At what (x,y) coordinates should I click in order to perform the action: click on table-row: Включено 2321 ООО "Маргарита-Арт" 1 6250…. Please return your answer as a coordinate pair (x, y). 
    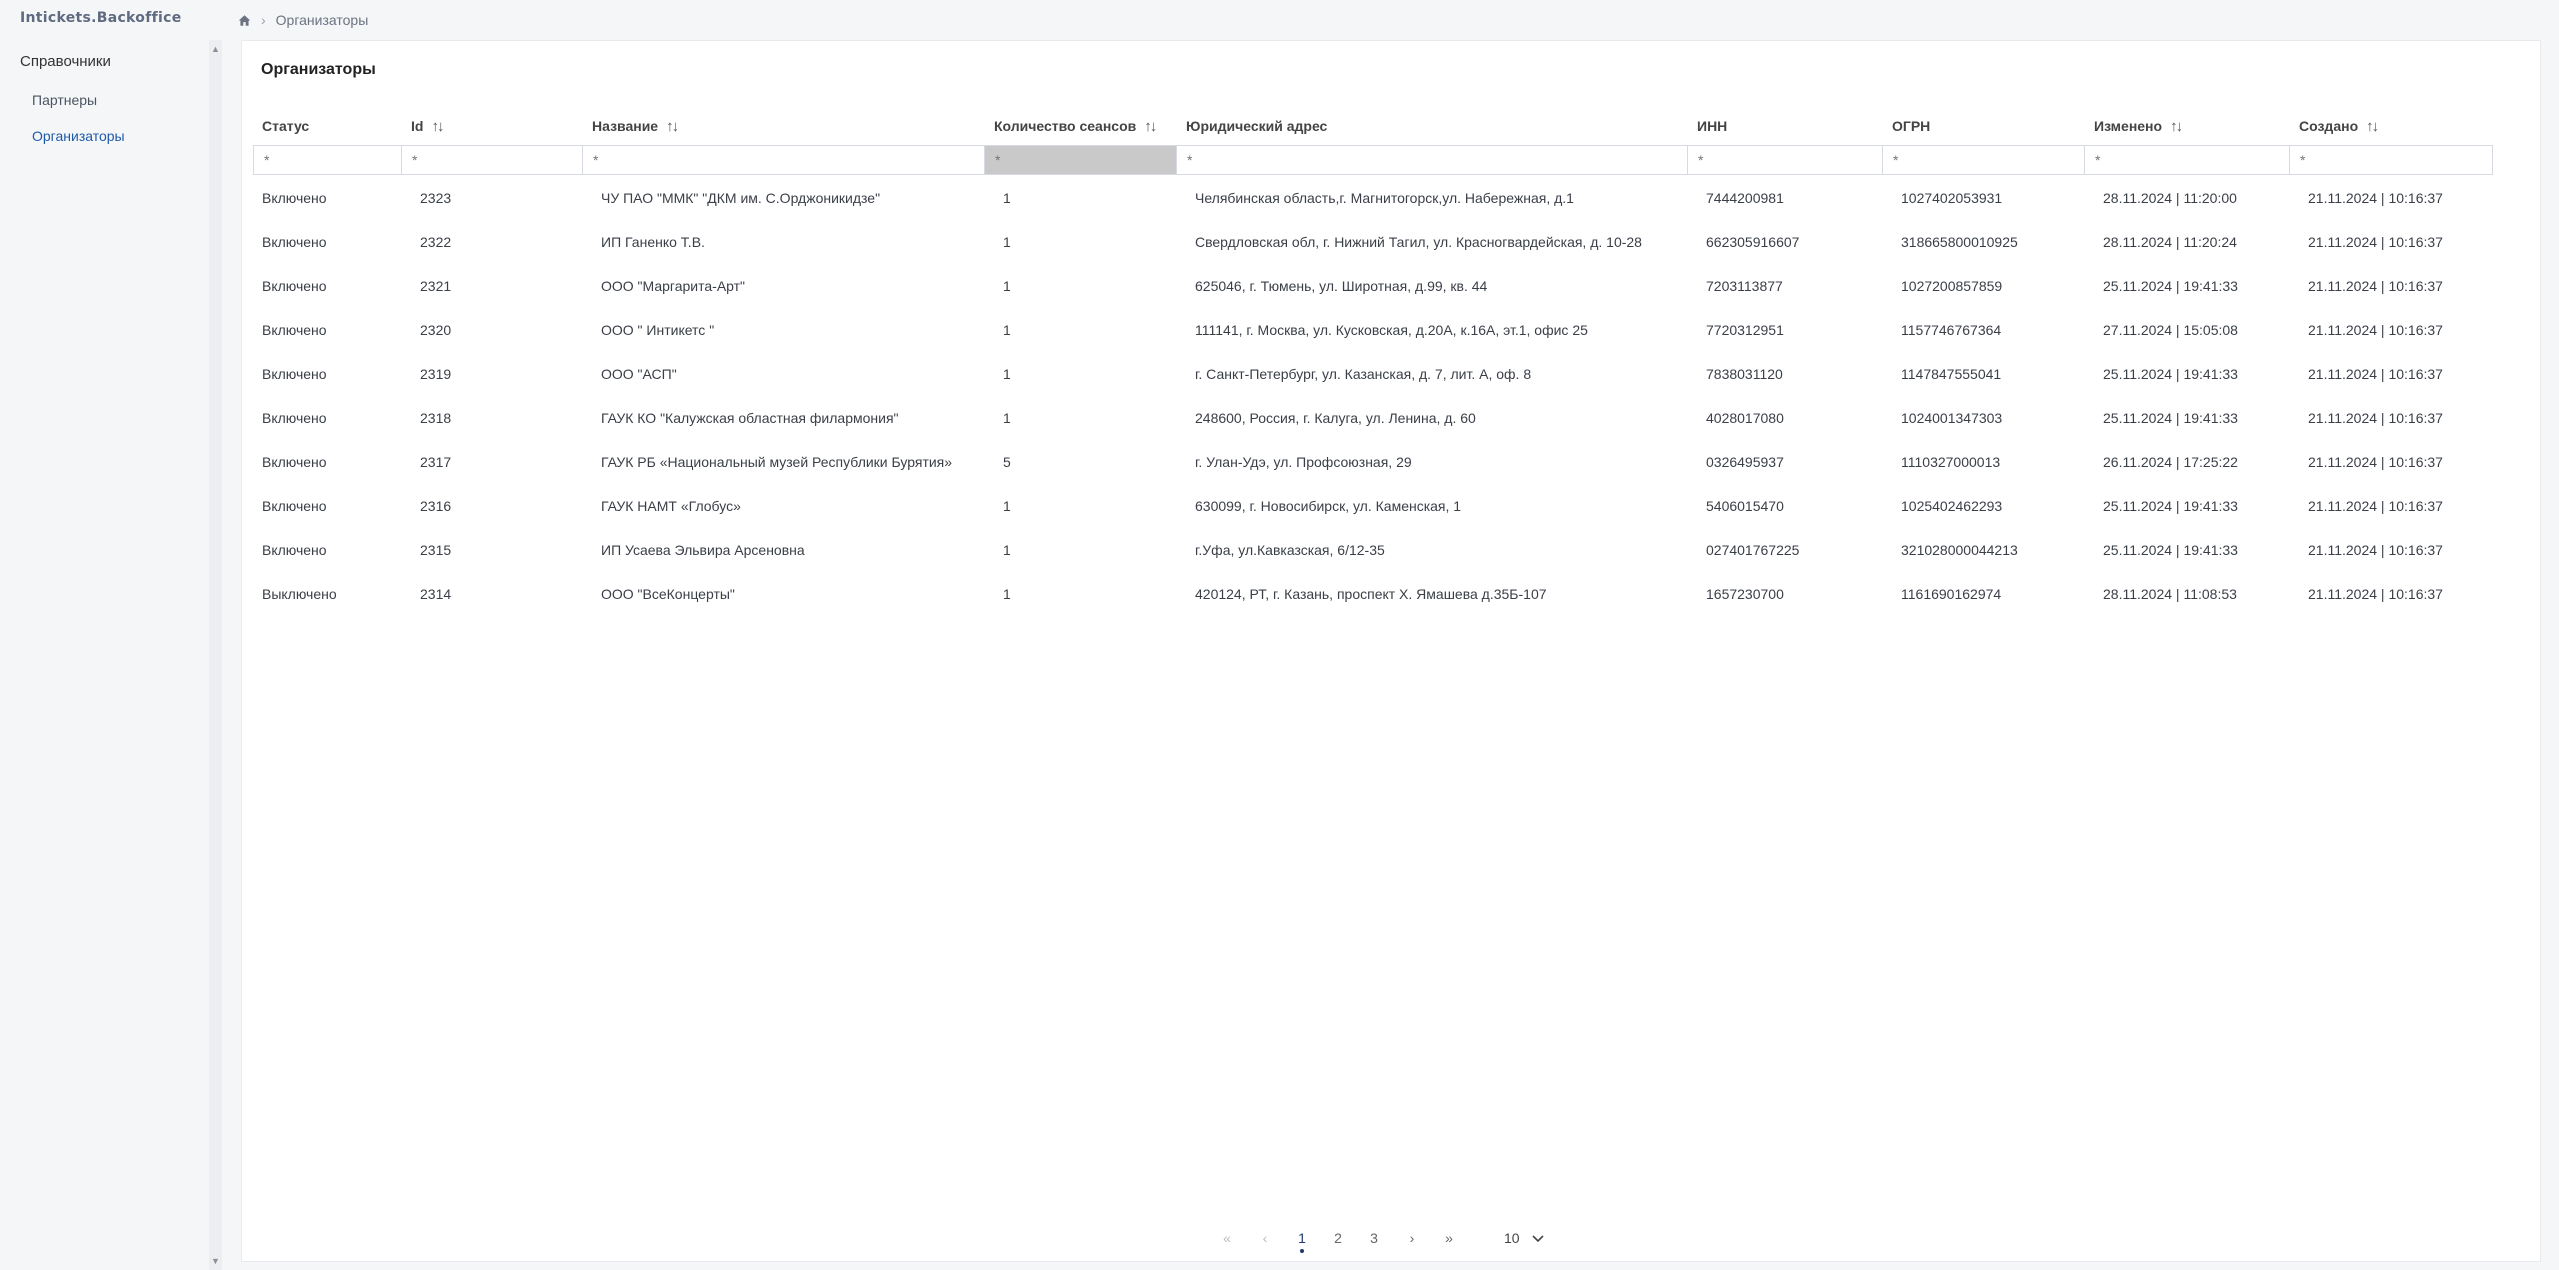
    Looking at the image, I should click on (1374, 286).